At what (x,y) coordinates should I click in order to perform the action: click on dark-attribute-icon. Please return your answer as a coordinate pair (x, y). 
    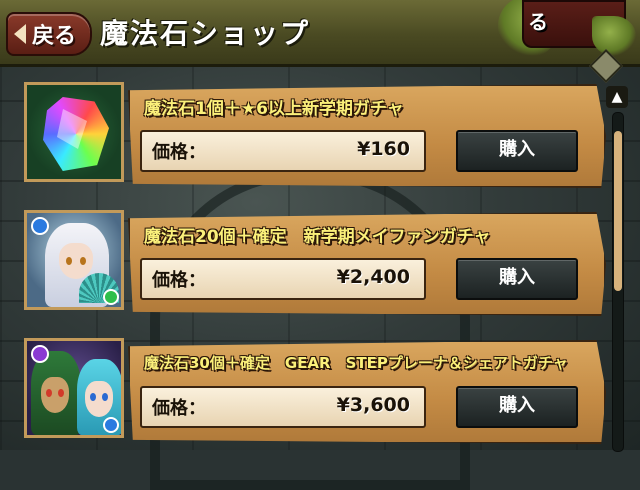
    Looking at the image, I should click on (40, 354).